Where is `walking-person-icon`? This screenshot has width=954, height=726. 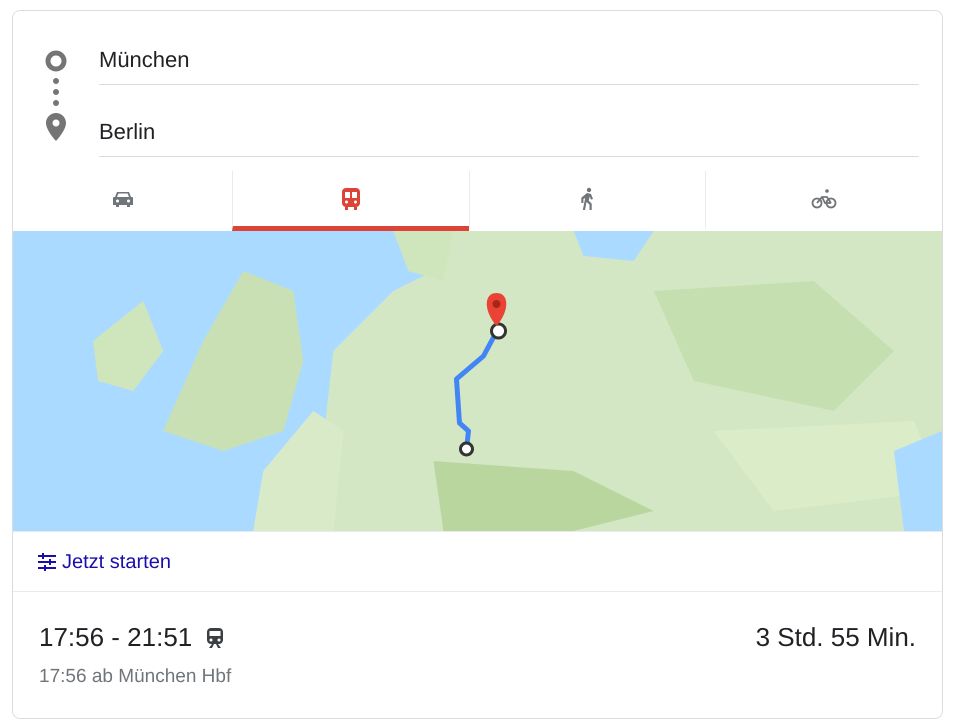 walking-person-icon is located at coordinates (588, 198).